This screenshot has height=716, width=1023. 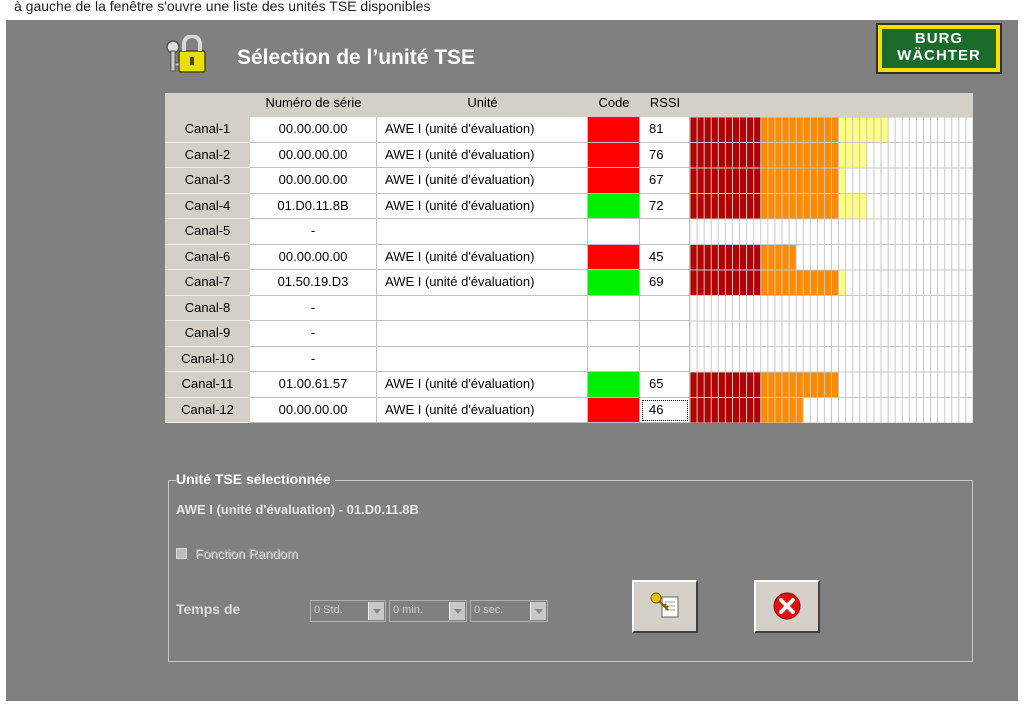 I want to click on minutes-select: 0 min., so click(x=428, y=611).